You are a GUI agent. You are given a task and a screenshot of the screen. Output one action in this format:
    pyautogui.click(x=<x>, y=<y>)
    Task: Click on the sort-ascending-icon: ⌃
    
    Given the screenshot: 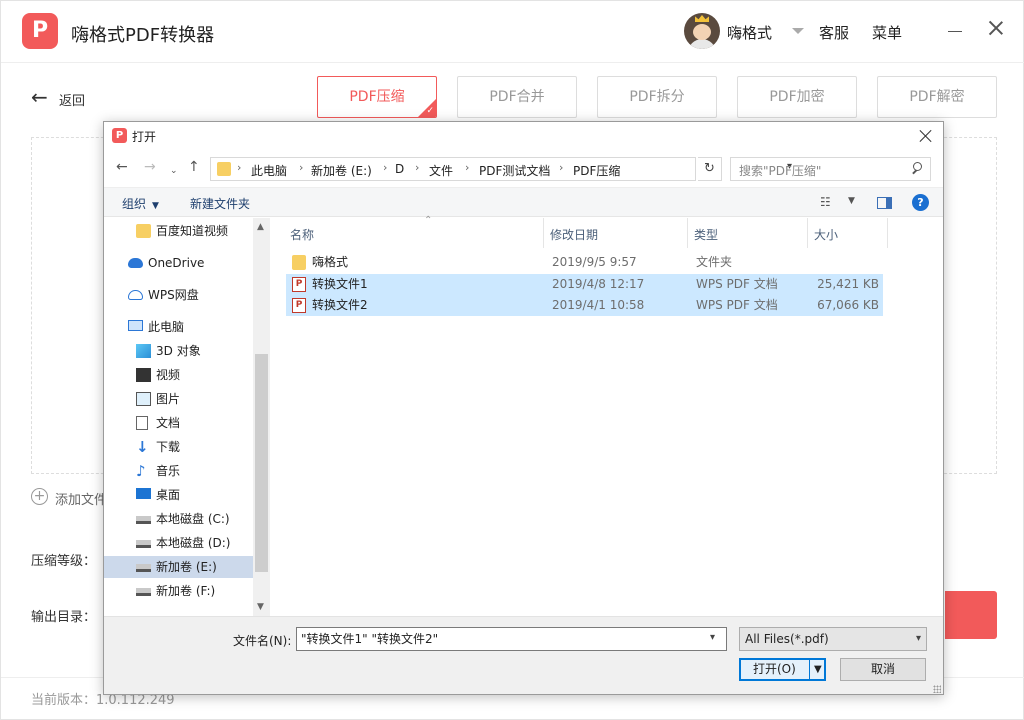 What is the action you would take?
    pyautogui.click(x=428, y=220)
    